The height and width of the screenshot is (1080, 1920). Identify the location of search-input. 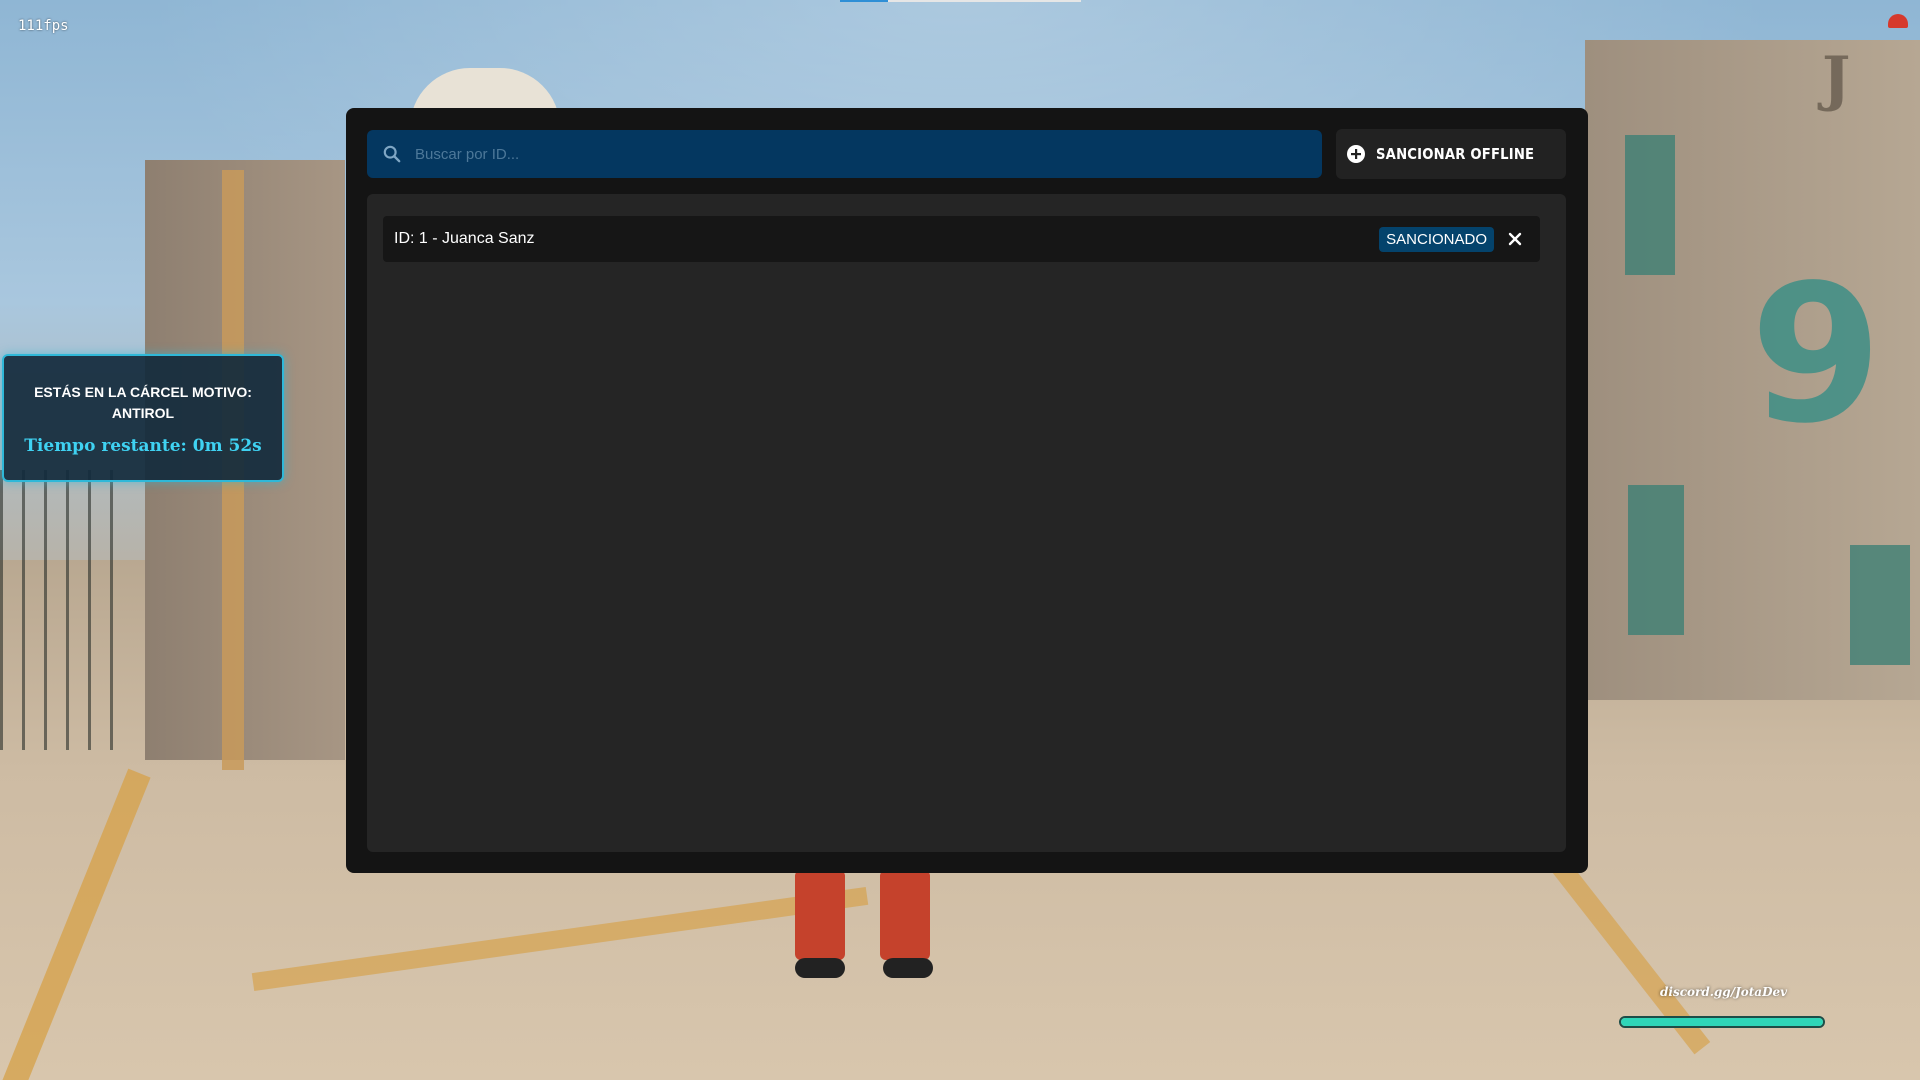
(867, 154).